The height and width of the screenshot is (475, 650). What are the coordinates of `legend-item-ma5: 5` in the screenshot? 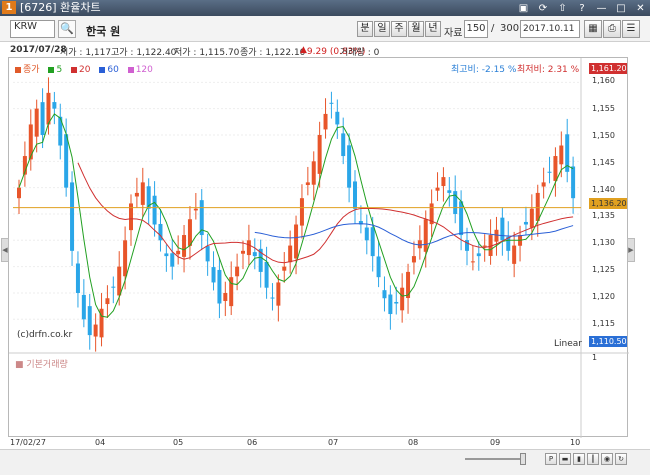 It's located at (55, 70).